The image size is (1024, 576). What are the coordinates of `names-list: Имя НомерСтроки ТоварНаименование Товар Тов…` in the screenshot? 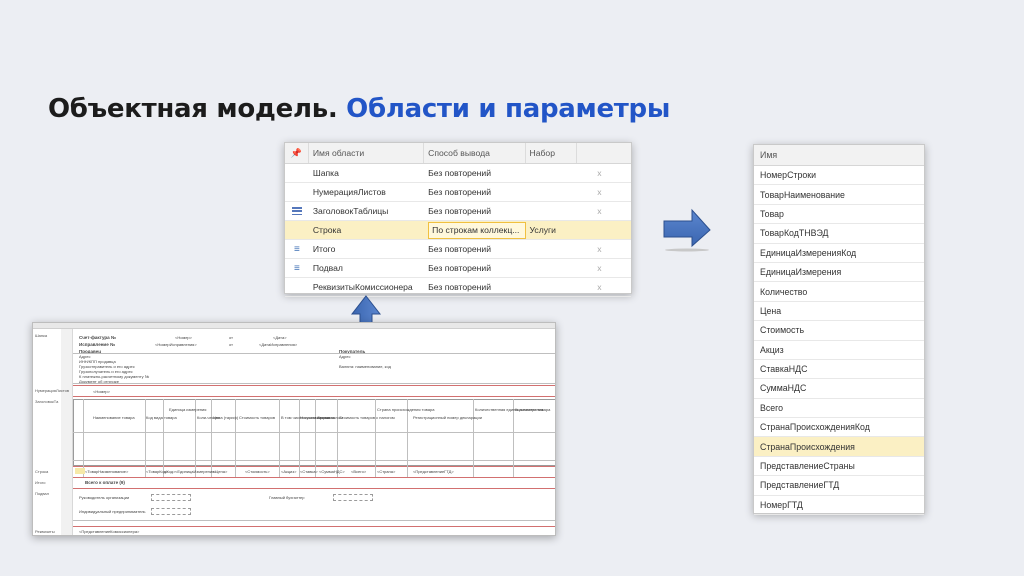 It's located at (839, 330).